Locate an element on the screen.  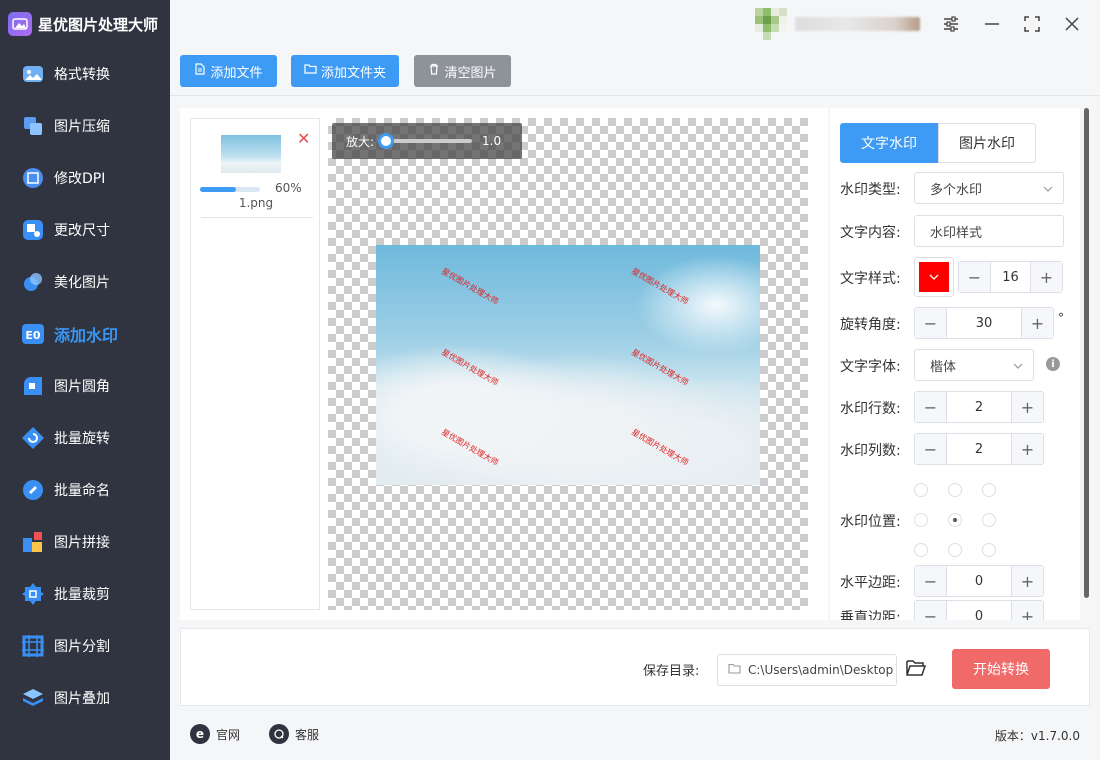
remove-file-icon: ✕ is located at coordinates (303, 138).